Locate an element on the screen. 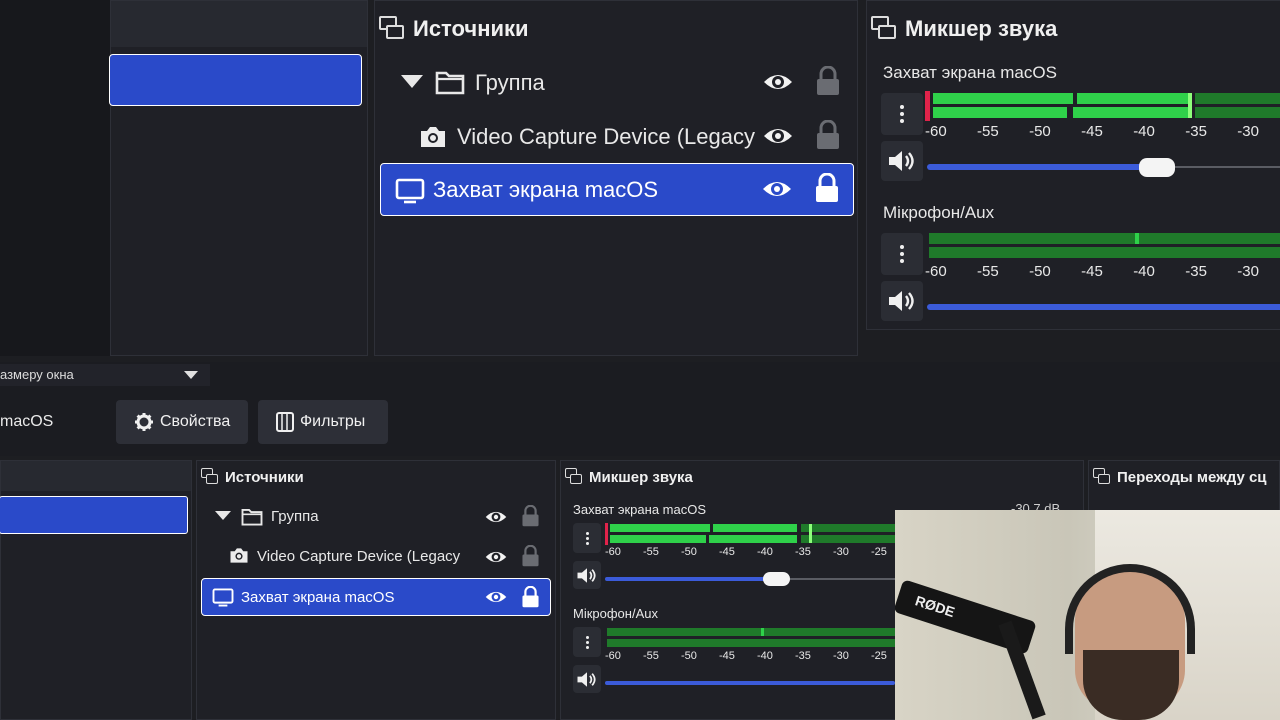 The width and height of the screenshot is (1280, 720). filters-button: Фильтры is located at coordinates (323, 422).